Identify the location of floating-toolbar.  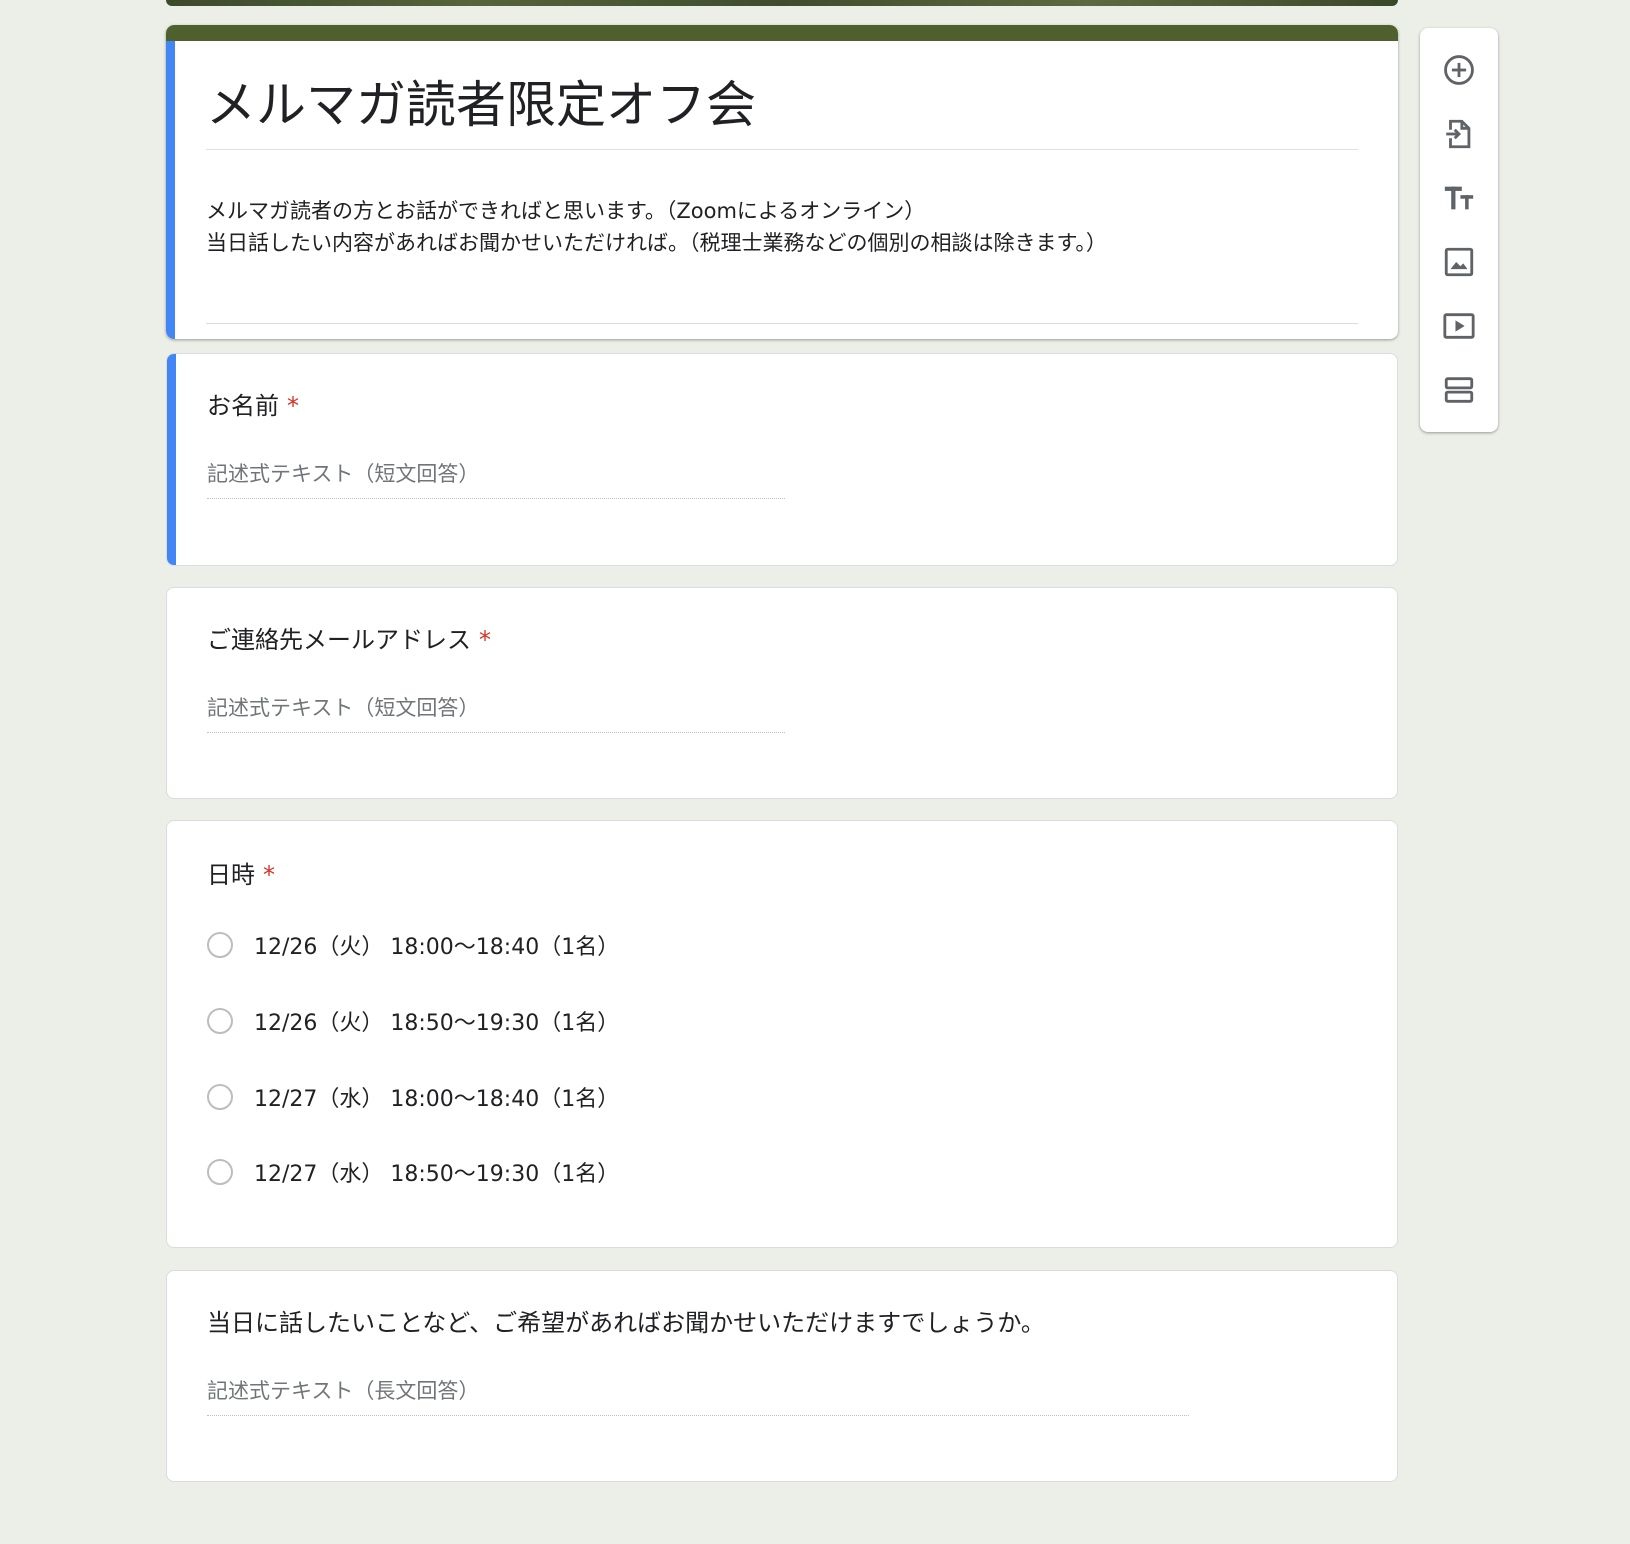
(1459, 230).